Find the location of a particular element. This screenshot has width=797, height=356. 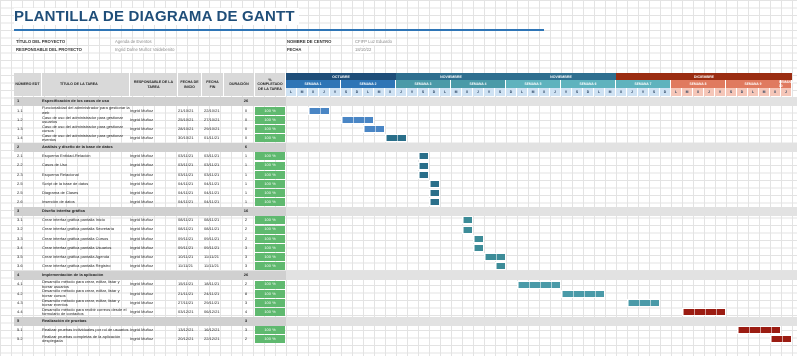

cell-task: Crear interfaz gráfica pantalla Usuarios is located at coordinates (86, 247).